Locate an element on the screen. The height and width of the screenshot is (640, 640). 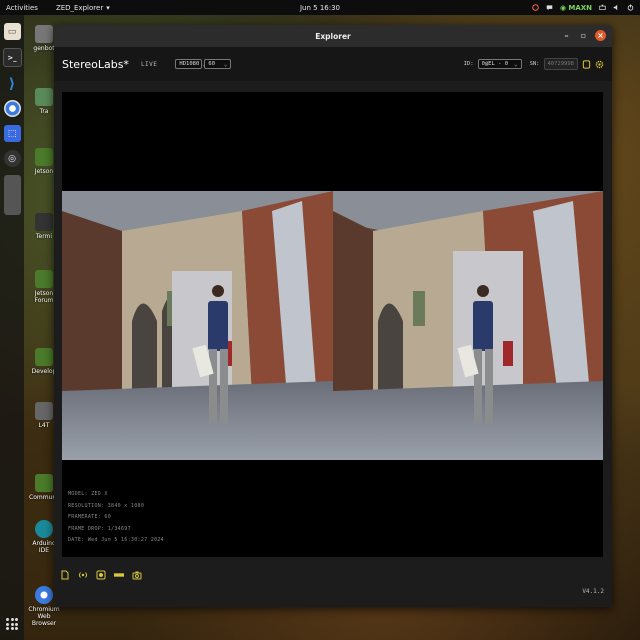
format-icon is located at coordinates (119, 575).